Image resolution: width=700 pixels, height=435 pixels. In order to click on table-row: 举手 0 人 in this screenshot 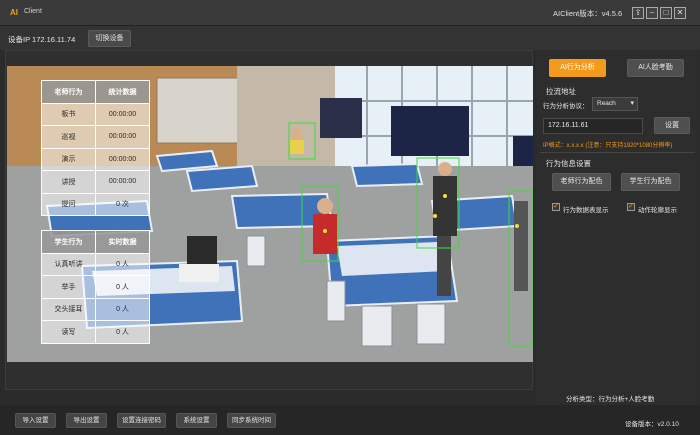, I will do `click(95, 287)`.